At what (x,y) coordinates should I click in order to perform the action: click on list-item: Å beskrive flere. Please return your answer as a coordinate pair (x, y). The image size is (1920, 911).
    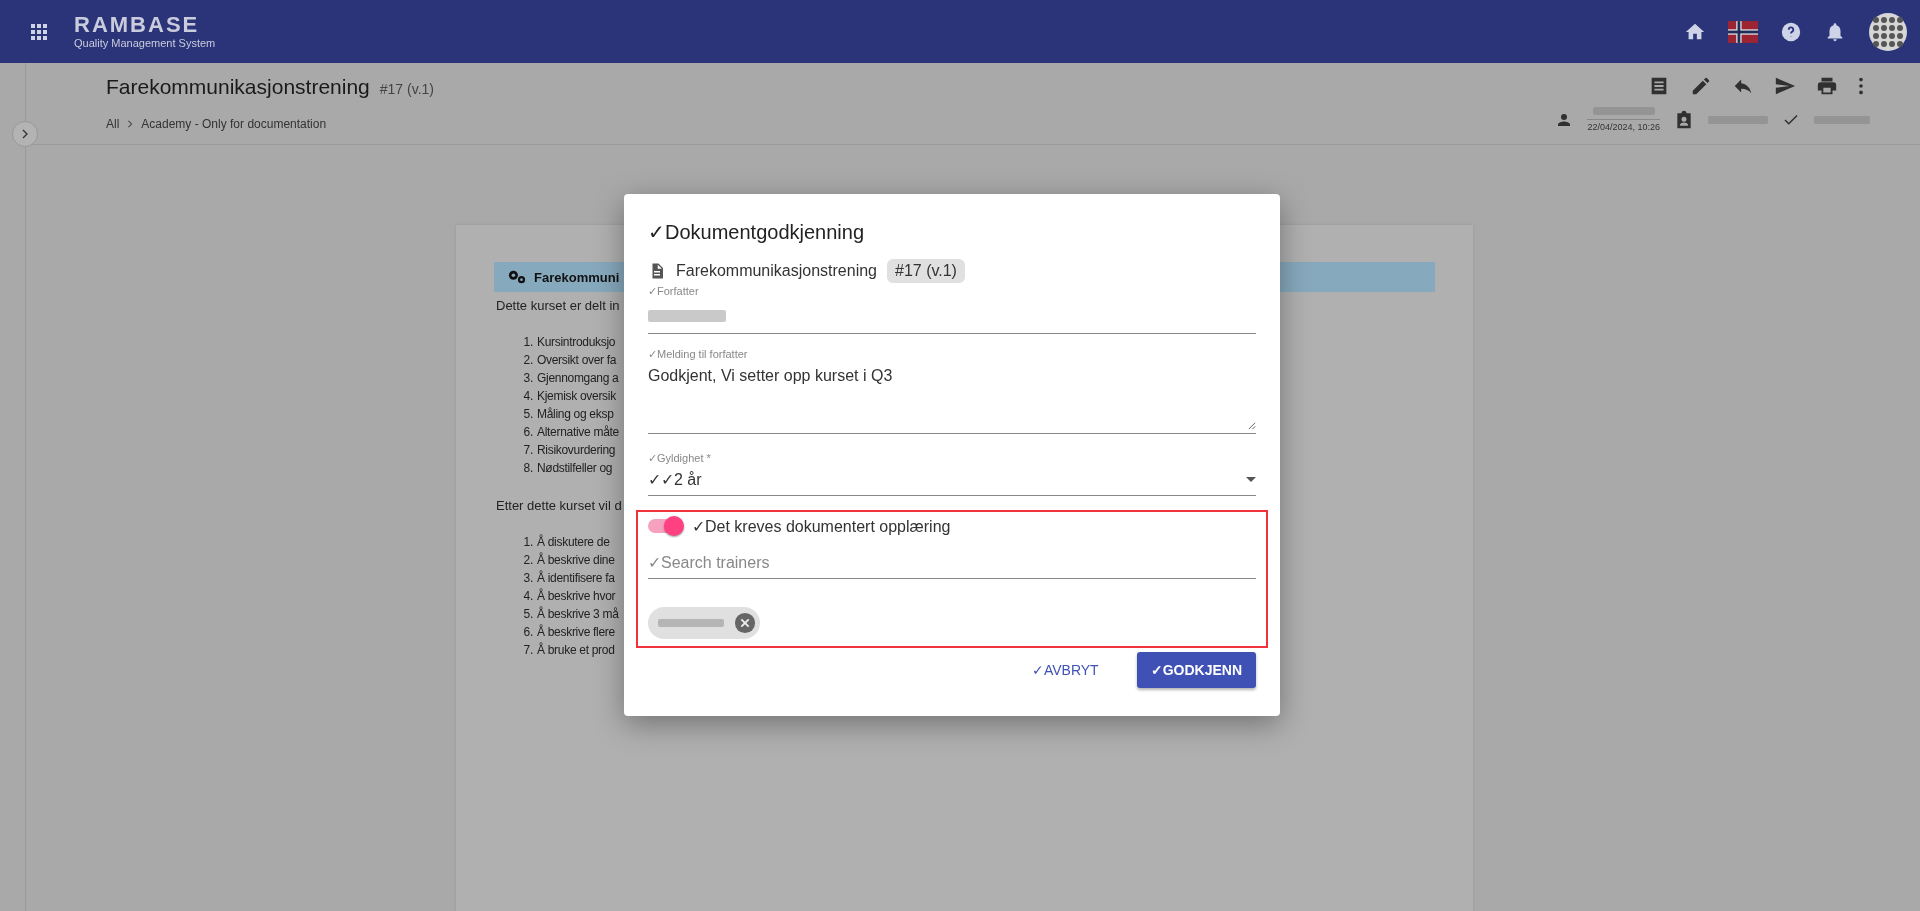
    Looking at the image, I should click on (576, 632).